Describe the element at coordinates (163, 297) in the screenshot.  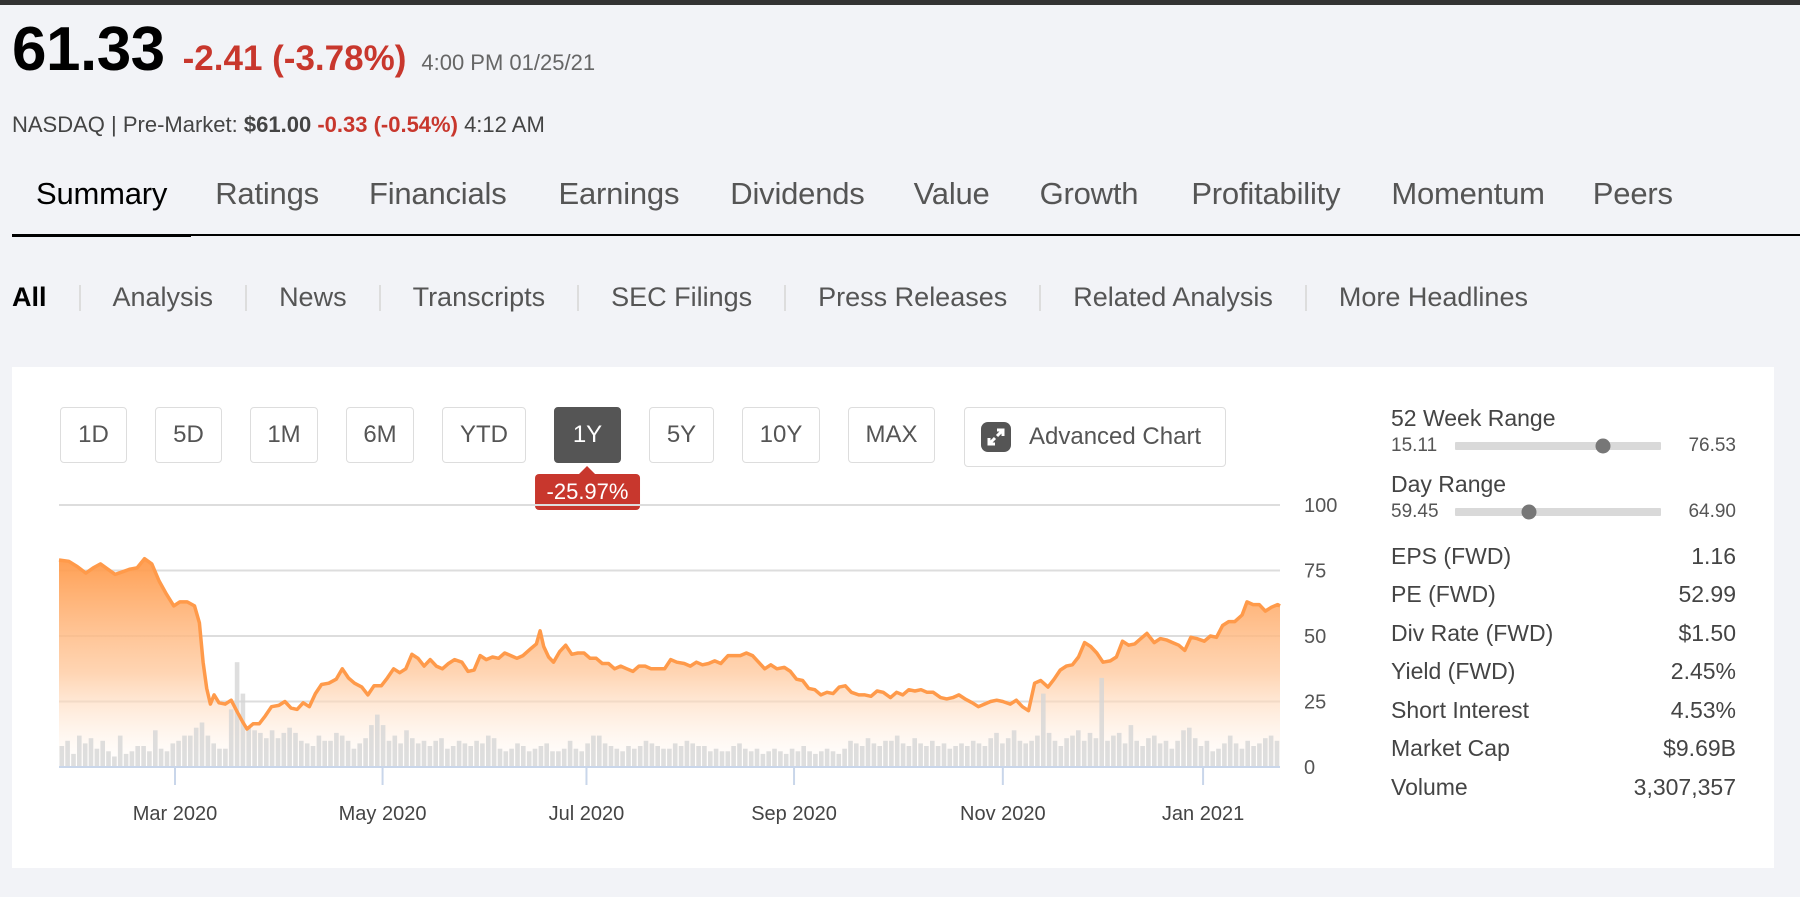
I see `subnav-analysis: Analysis` at that location.